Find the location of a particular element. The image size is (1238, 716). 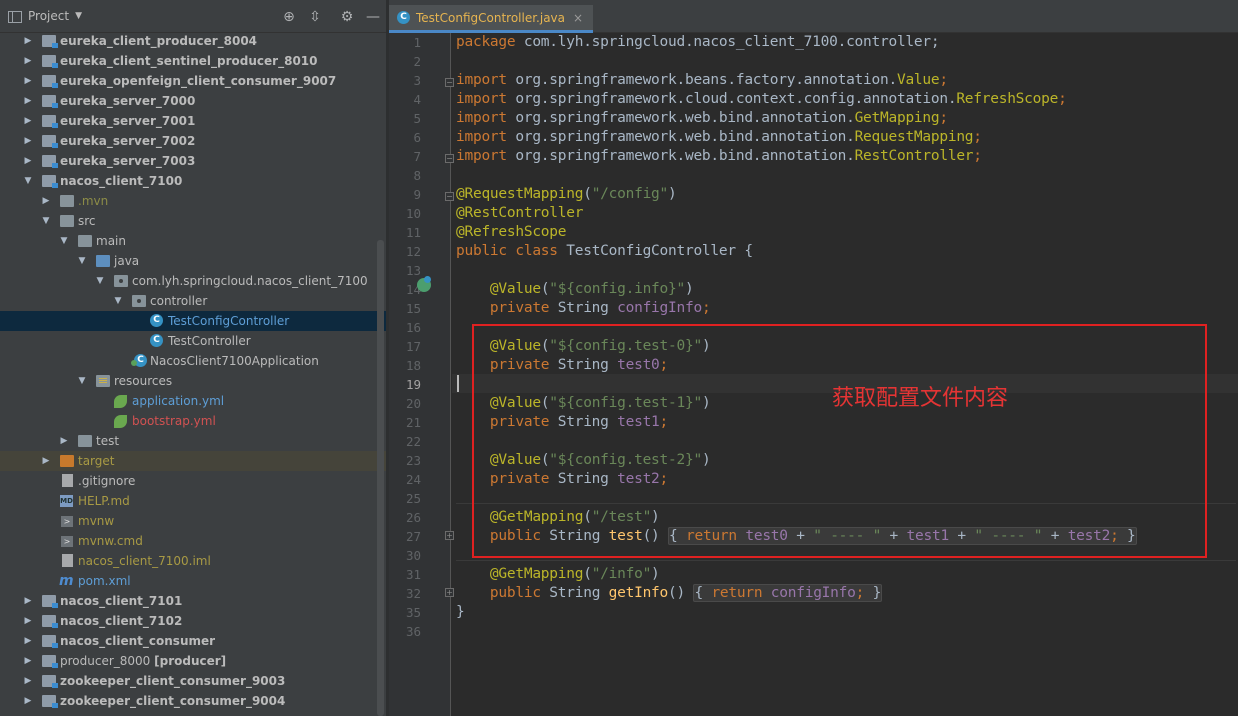

tree-item-zookeeper-client-consumer-9004: ▶ zookeeper_client_consumer_9004 is located at coordinates (193, 701).